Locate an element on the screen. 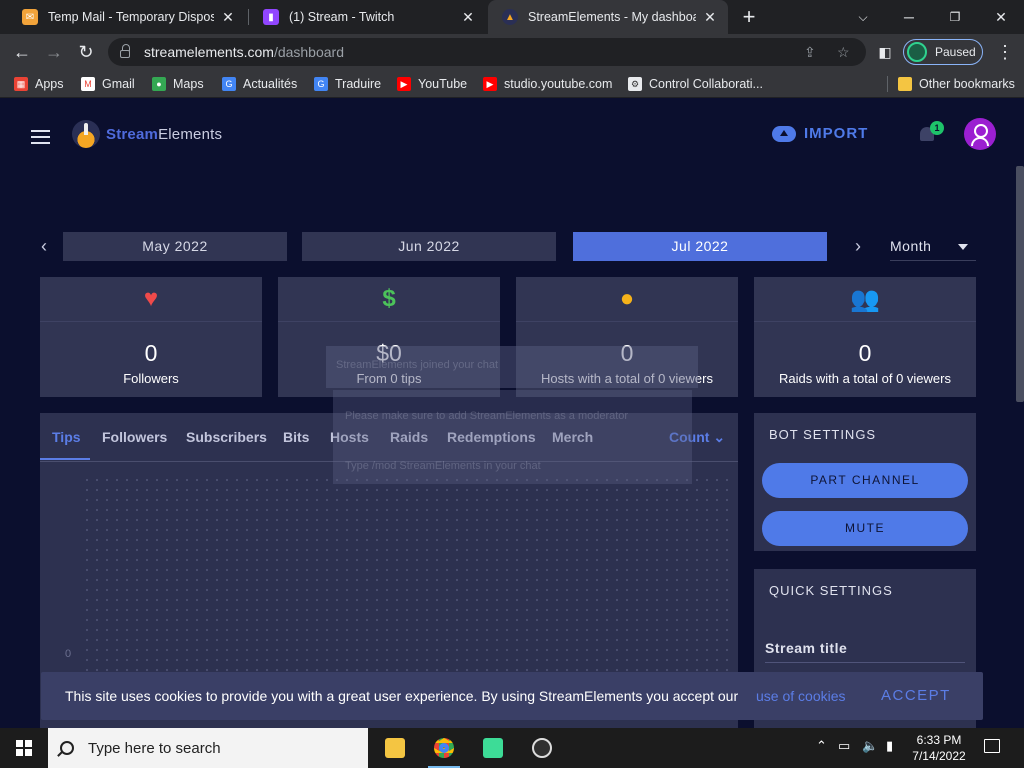 Image resolution: width=1024 pixels, height=768 pixels. y-axis-zero-label: 0 is located at coordinates (68, 654).